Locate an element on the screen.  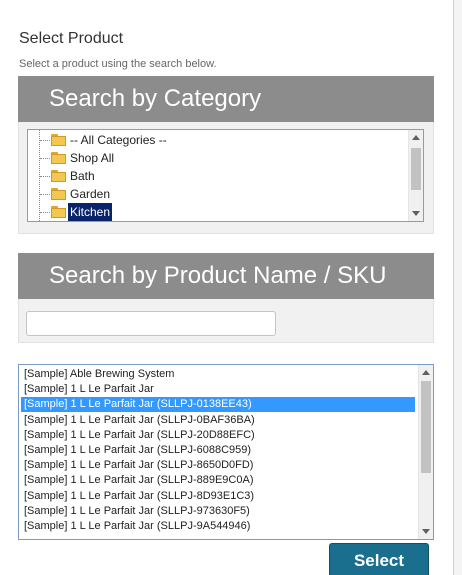
product-list-scroll-thumb is located at coordinates (426, 427).